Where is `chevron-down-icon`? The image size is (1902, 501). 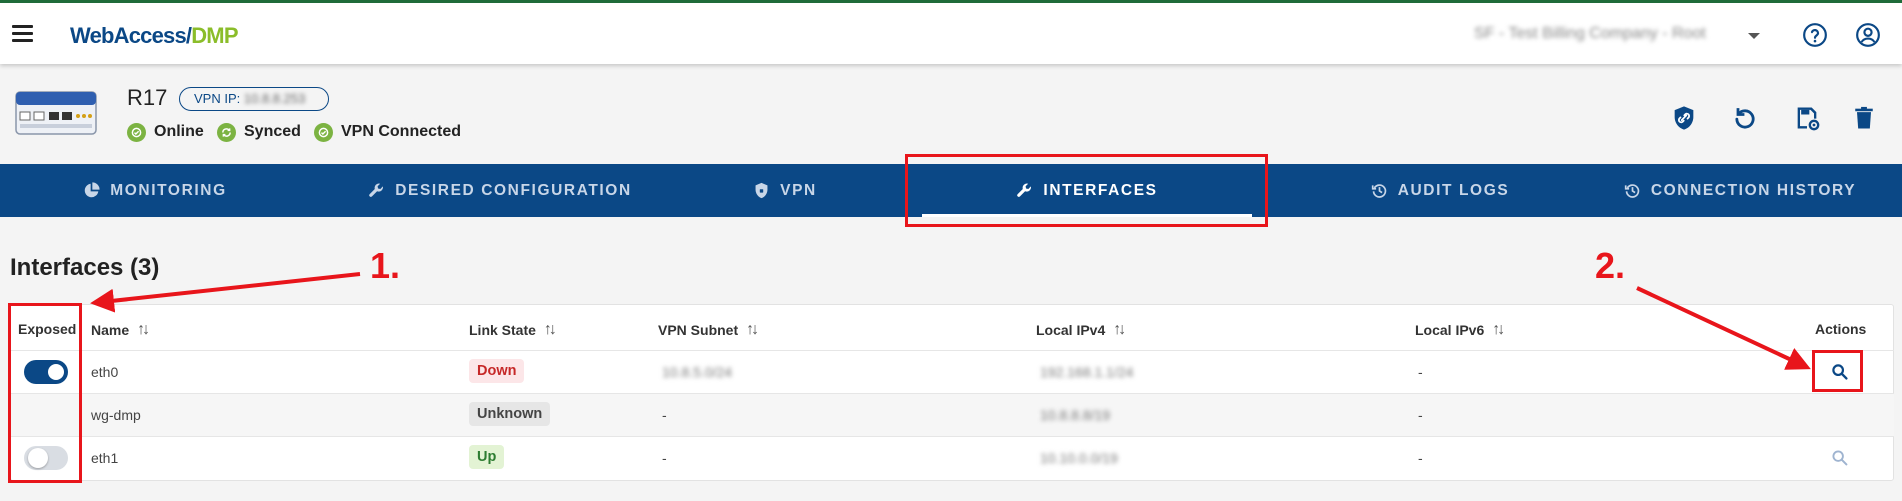 chevron-down-icon is located at coordinates (1754, 36).